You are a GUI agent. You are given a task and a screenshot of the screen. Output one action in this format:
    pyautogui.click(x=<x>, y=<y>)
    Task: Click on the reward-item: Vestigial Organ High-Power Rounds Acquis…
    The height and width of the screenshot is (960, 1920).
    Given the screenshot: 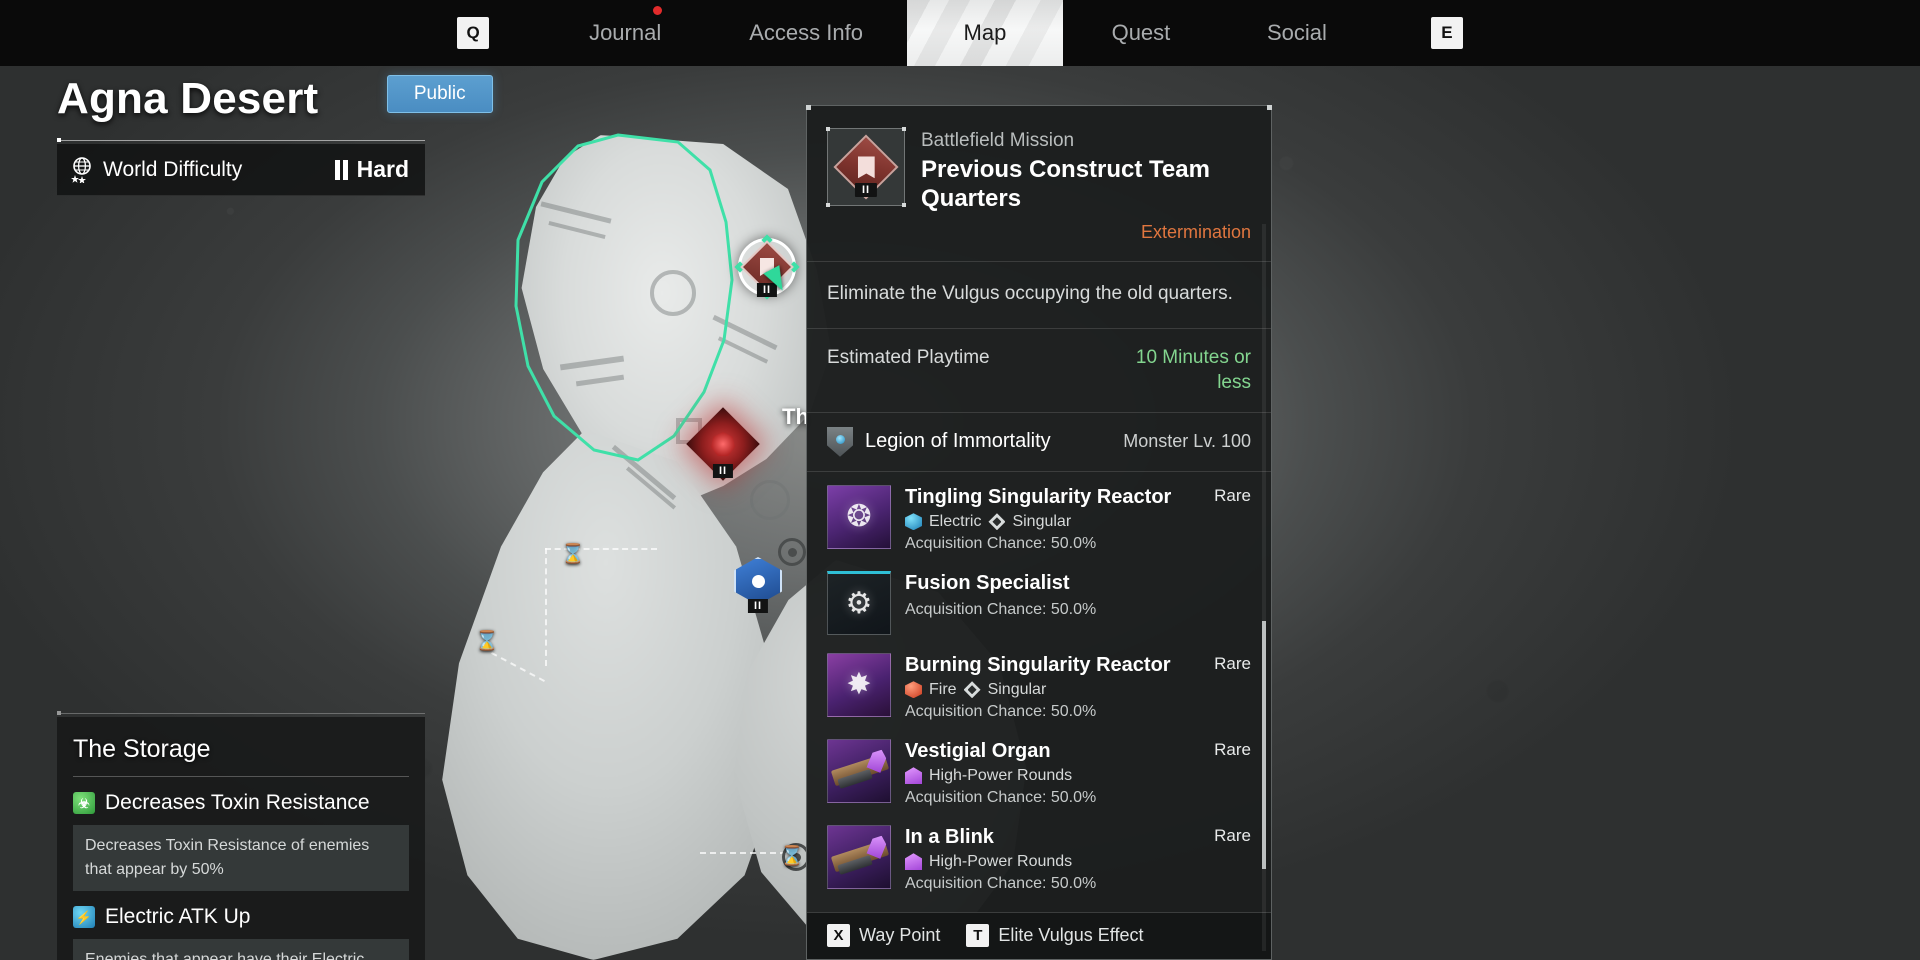 What is the action you would take?
    pyautogui.click(x=1039, y=773)
    